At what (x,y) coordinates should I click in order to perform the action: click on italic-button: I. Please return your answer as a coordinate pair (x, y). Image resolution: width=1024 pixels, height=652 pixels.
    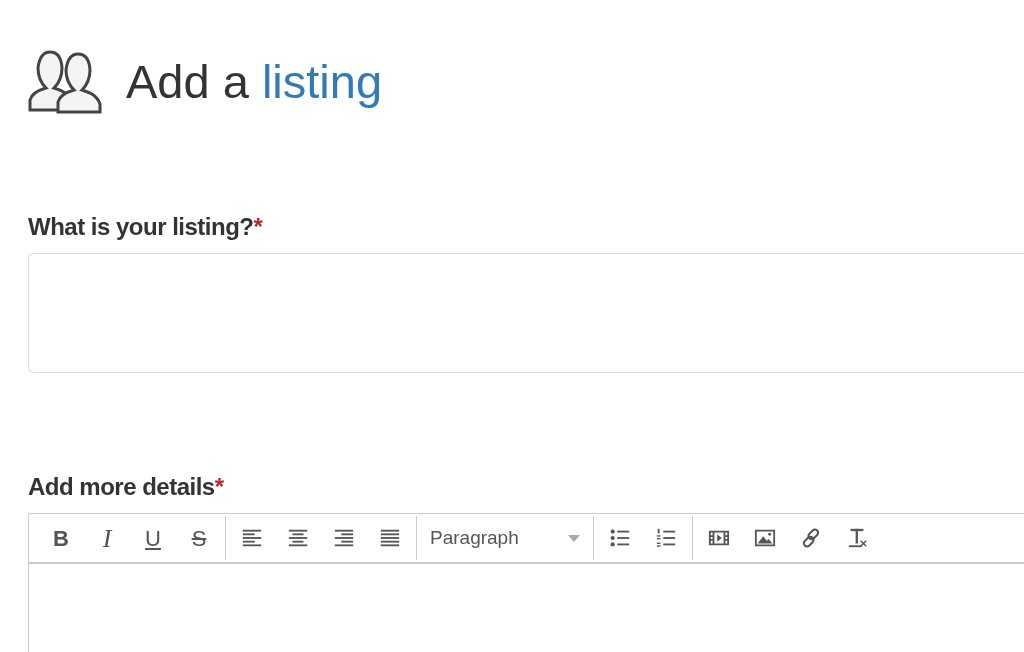
    Looking at the image, I should click on (107, 538).